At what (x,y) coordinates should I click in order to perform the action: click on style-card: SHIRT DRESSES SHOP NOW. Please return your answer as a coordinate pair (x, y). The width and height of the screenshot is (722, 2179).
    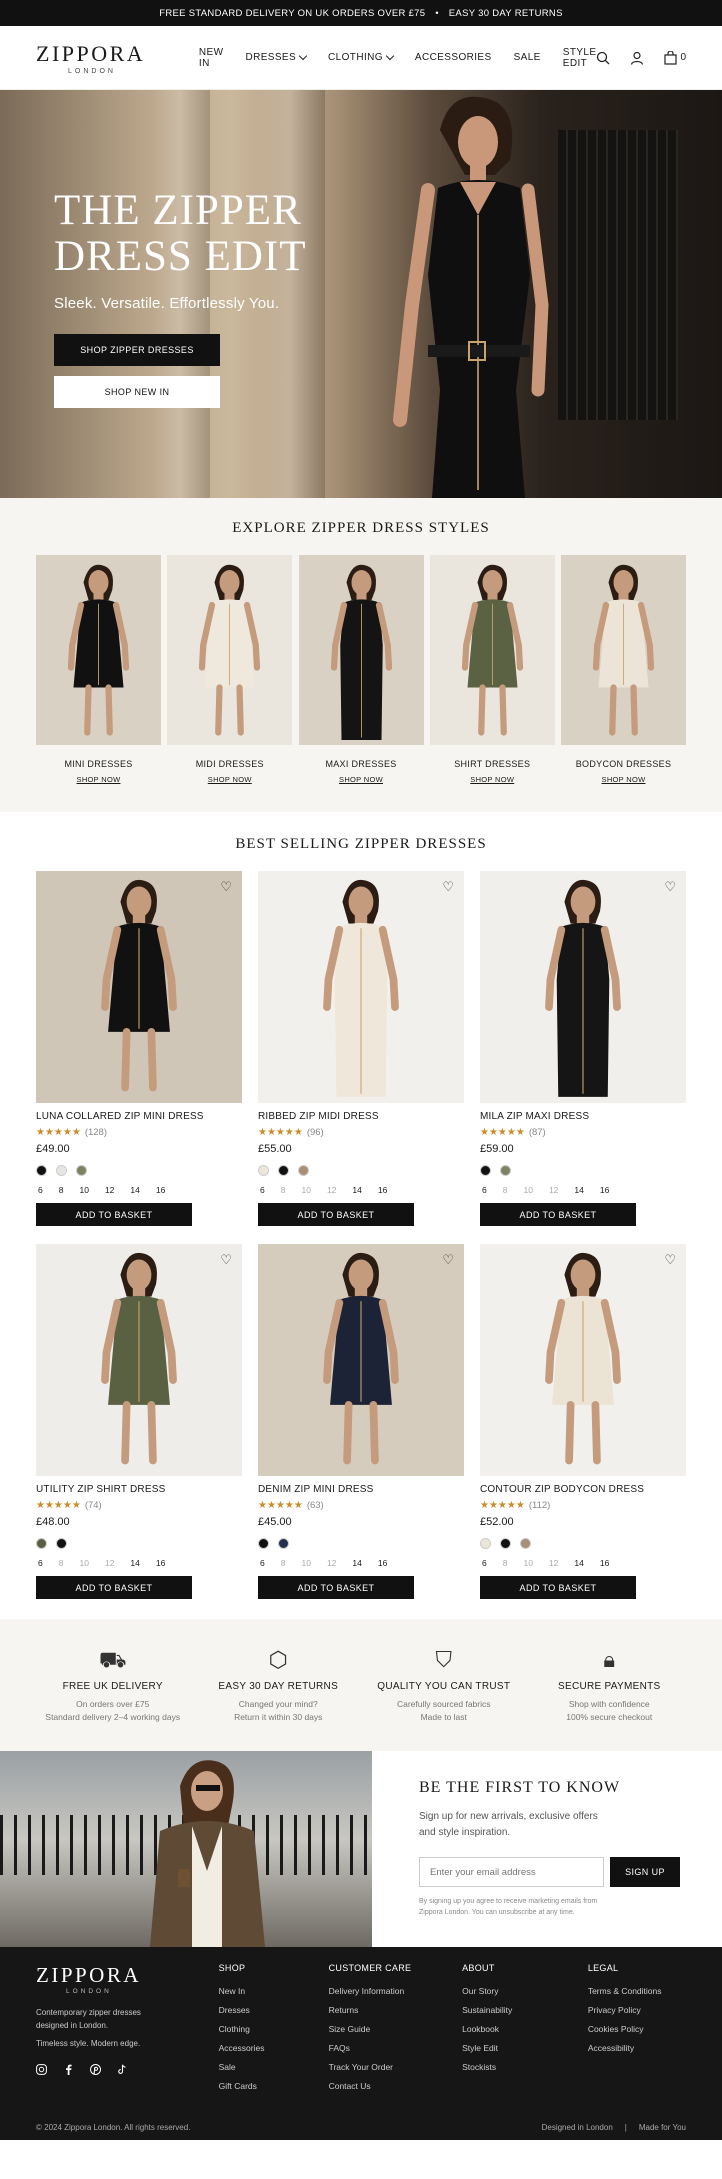
    Looking at the image, I should click on (492, 669).